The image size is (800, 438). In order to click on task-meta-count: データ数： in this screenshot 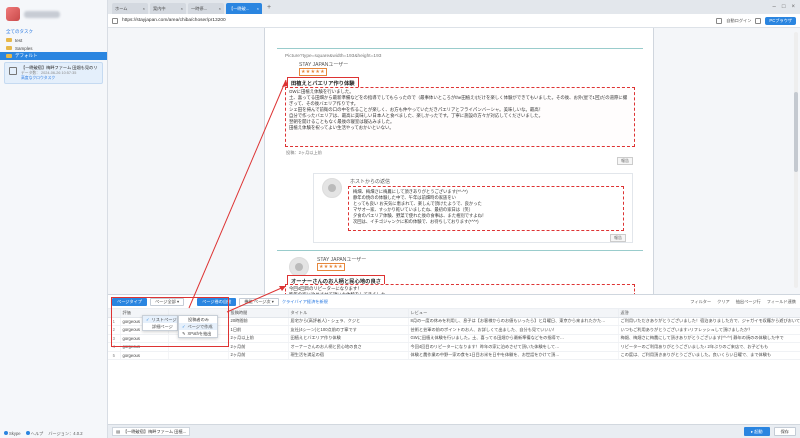, I will do `click(30, 73)`.